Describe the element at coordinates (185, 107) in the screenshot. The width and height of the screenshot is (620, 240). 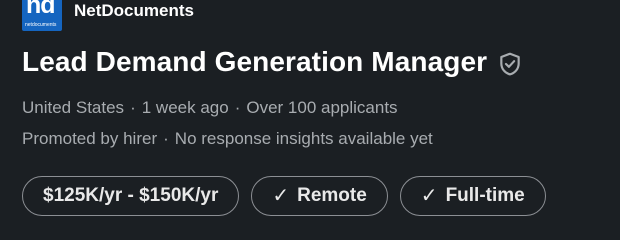
I see `job-posted-time: 1 week ago` at that location.